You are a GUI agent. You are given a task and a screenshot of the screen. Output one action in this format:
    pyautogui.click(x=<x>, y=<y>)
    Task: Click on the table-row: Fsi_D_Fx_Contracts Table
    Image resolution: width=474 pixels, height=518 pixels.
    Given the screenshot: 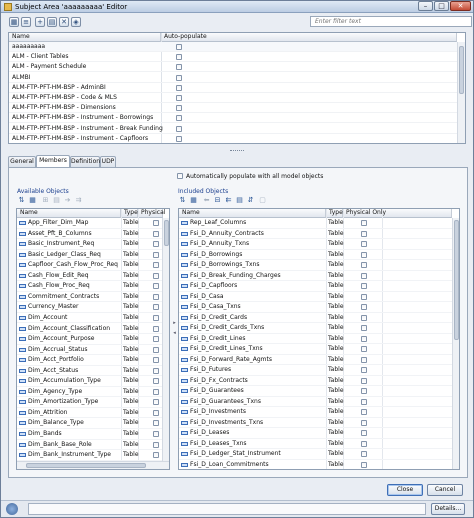 What is the action you would take?
    pyautogui.click(x=315, y=381)
    